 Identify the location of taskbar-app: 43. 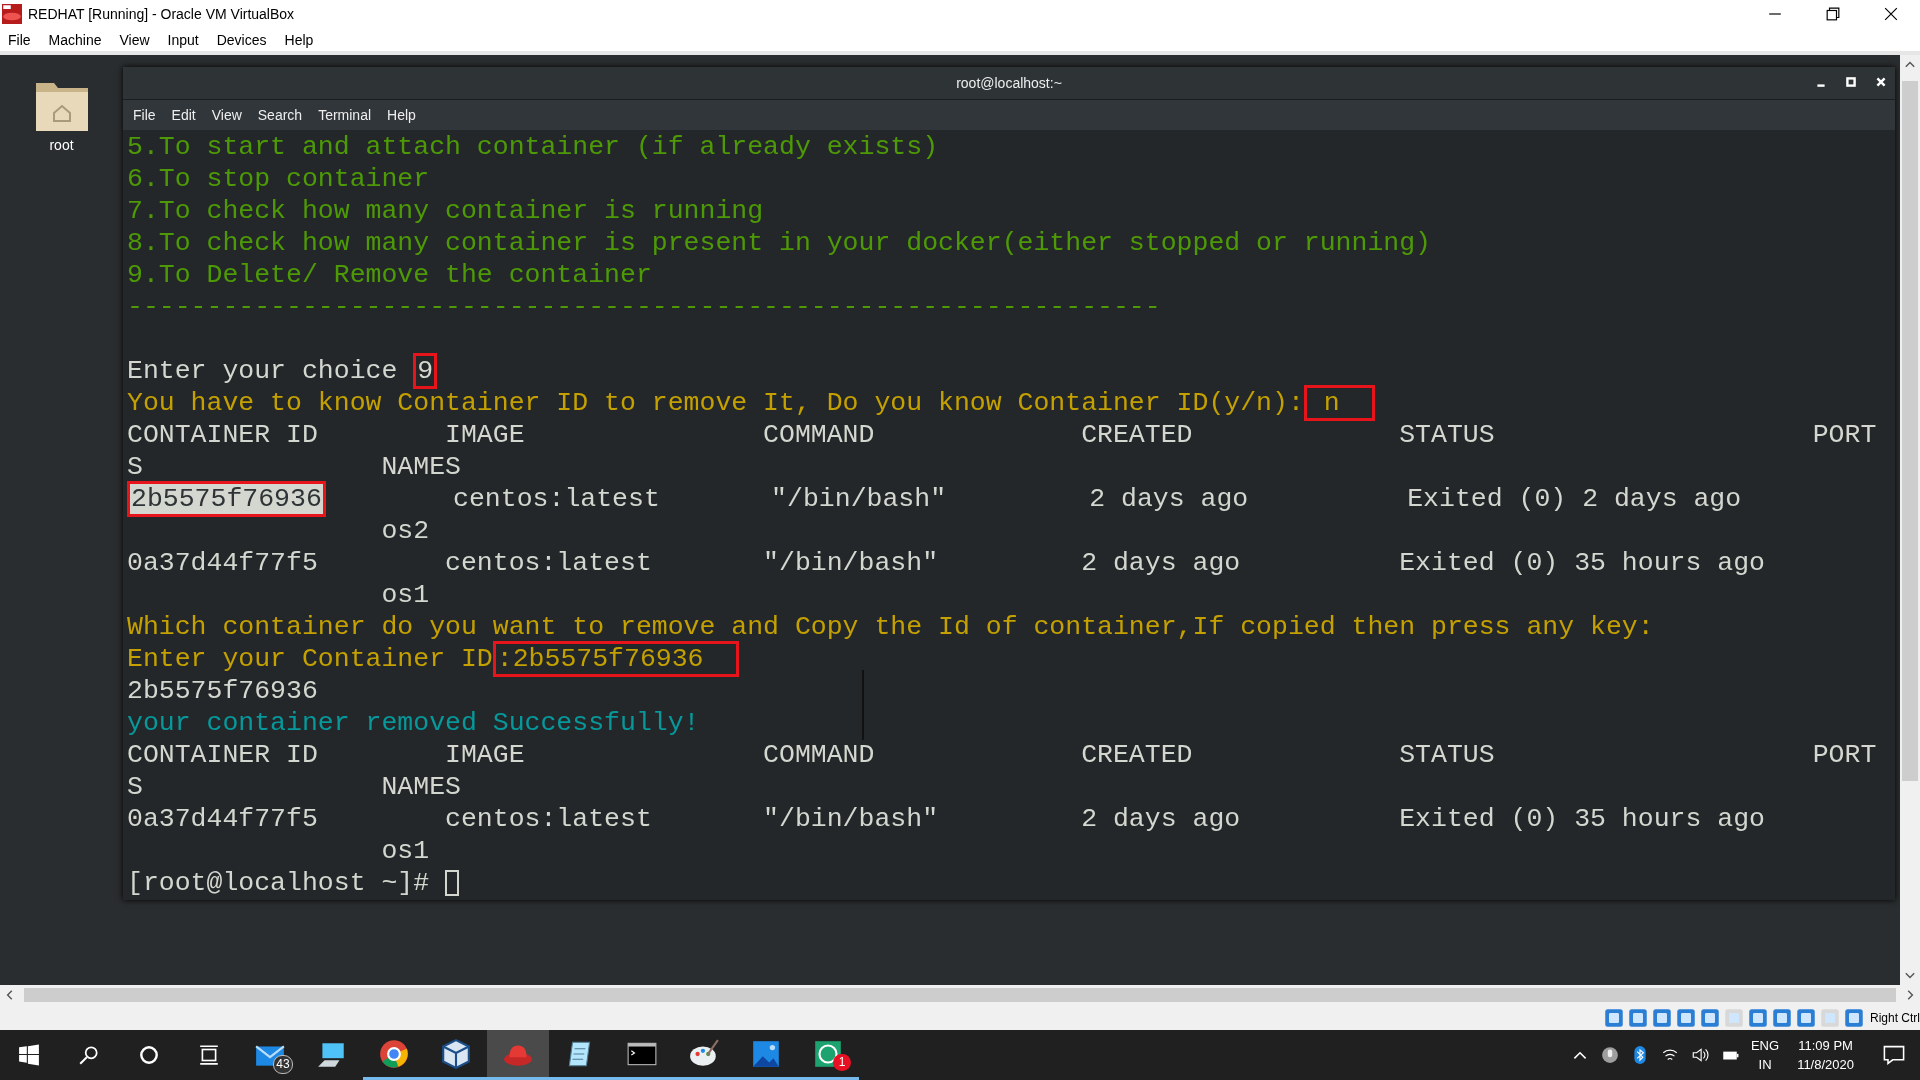
(270, 1055).